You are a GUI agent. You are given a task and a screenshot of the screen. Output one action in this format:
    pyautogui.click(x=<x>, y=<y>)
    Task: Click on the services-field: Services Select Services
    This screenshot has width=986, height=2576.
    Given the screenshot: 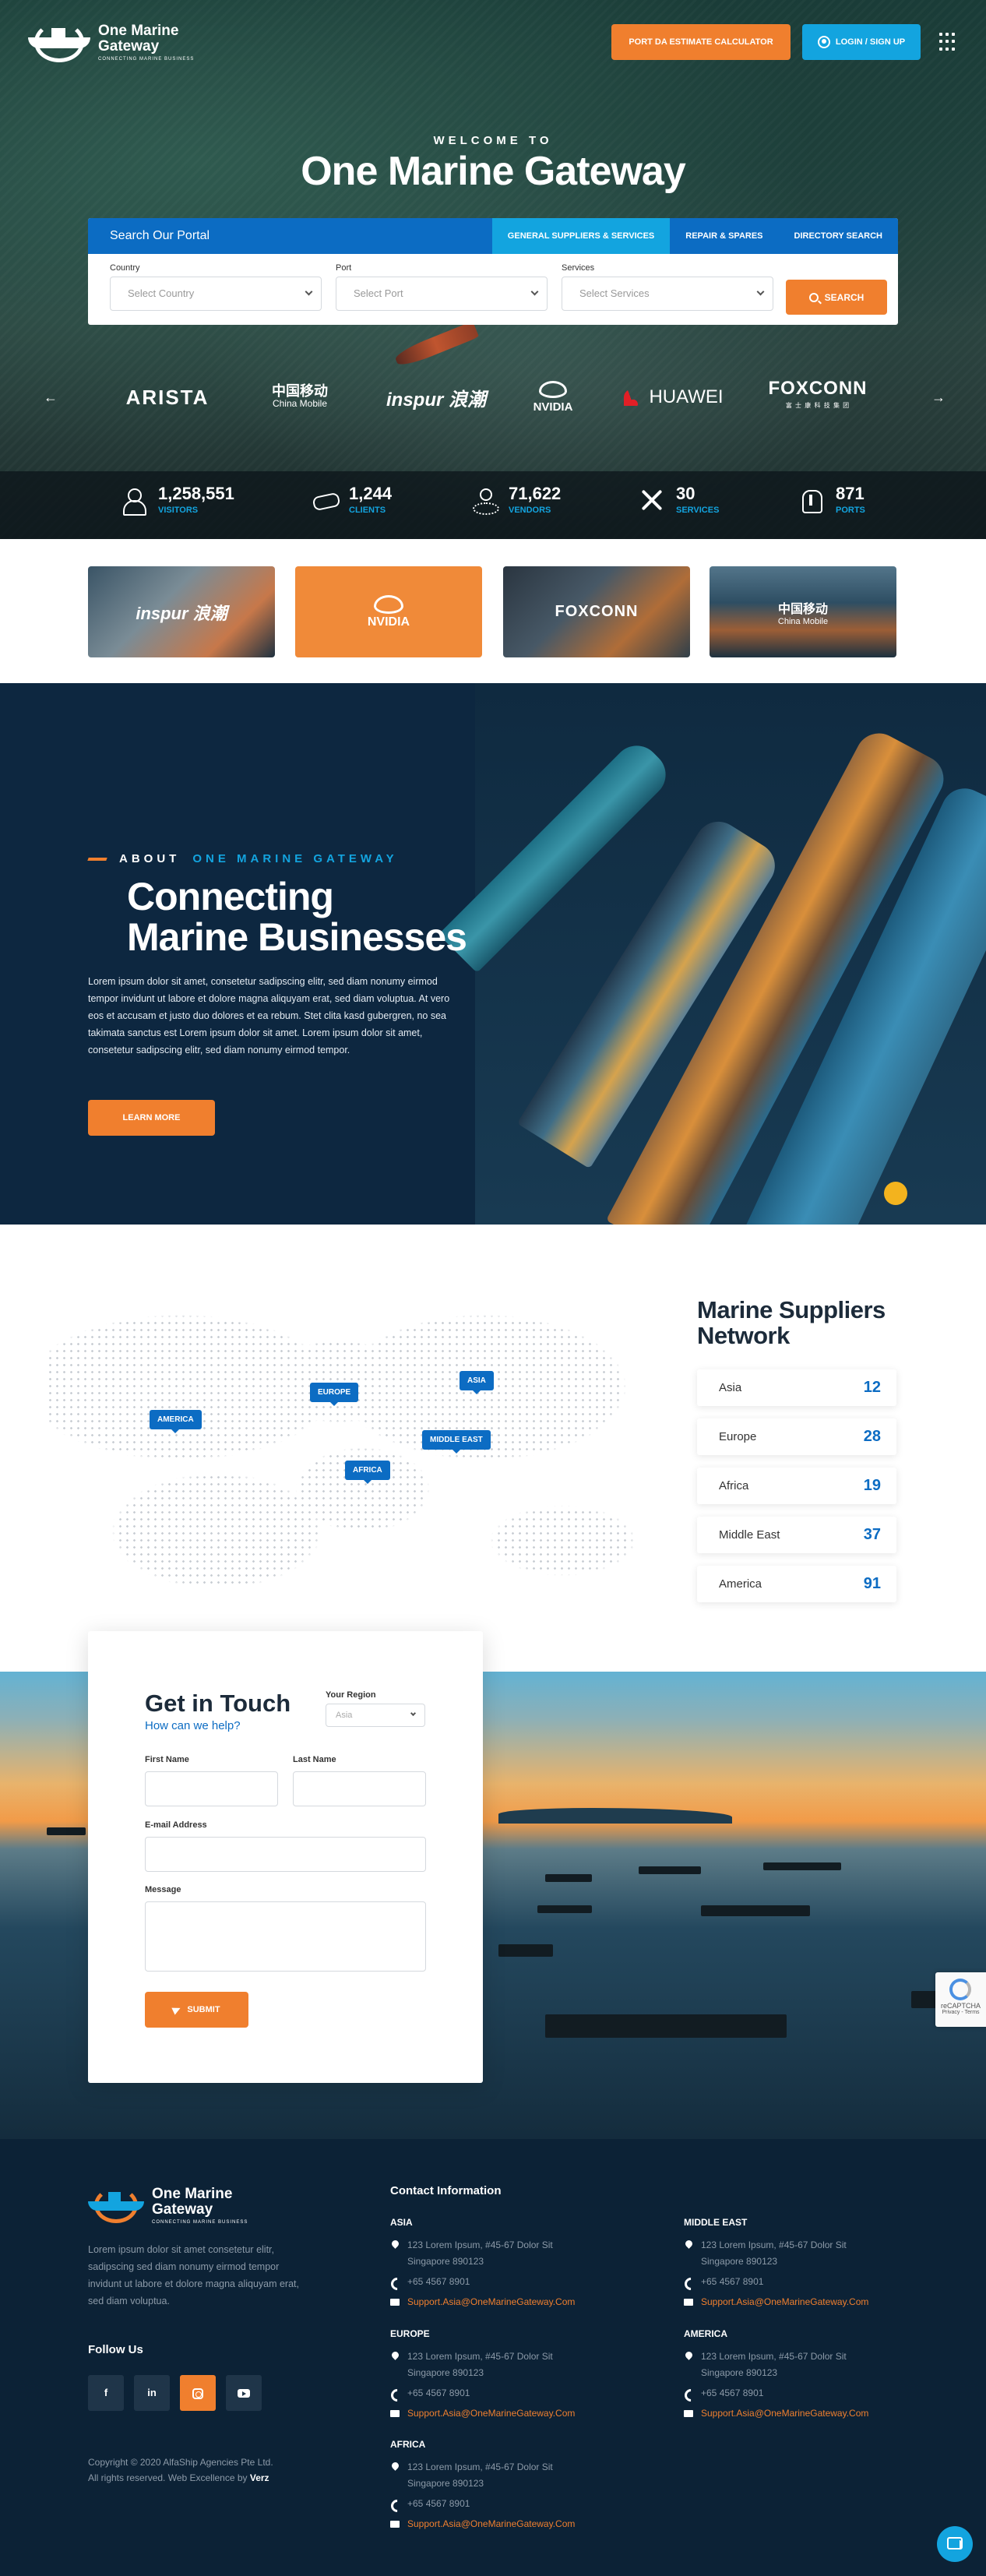 What is the action you would take?
    pyautogui.click(x=667, y=287)
    